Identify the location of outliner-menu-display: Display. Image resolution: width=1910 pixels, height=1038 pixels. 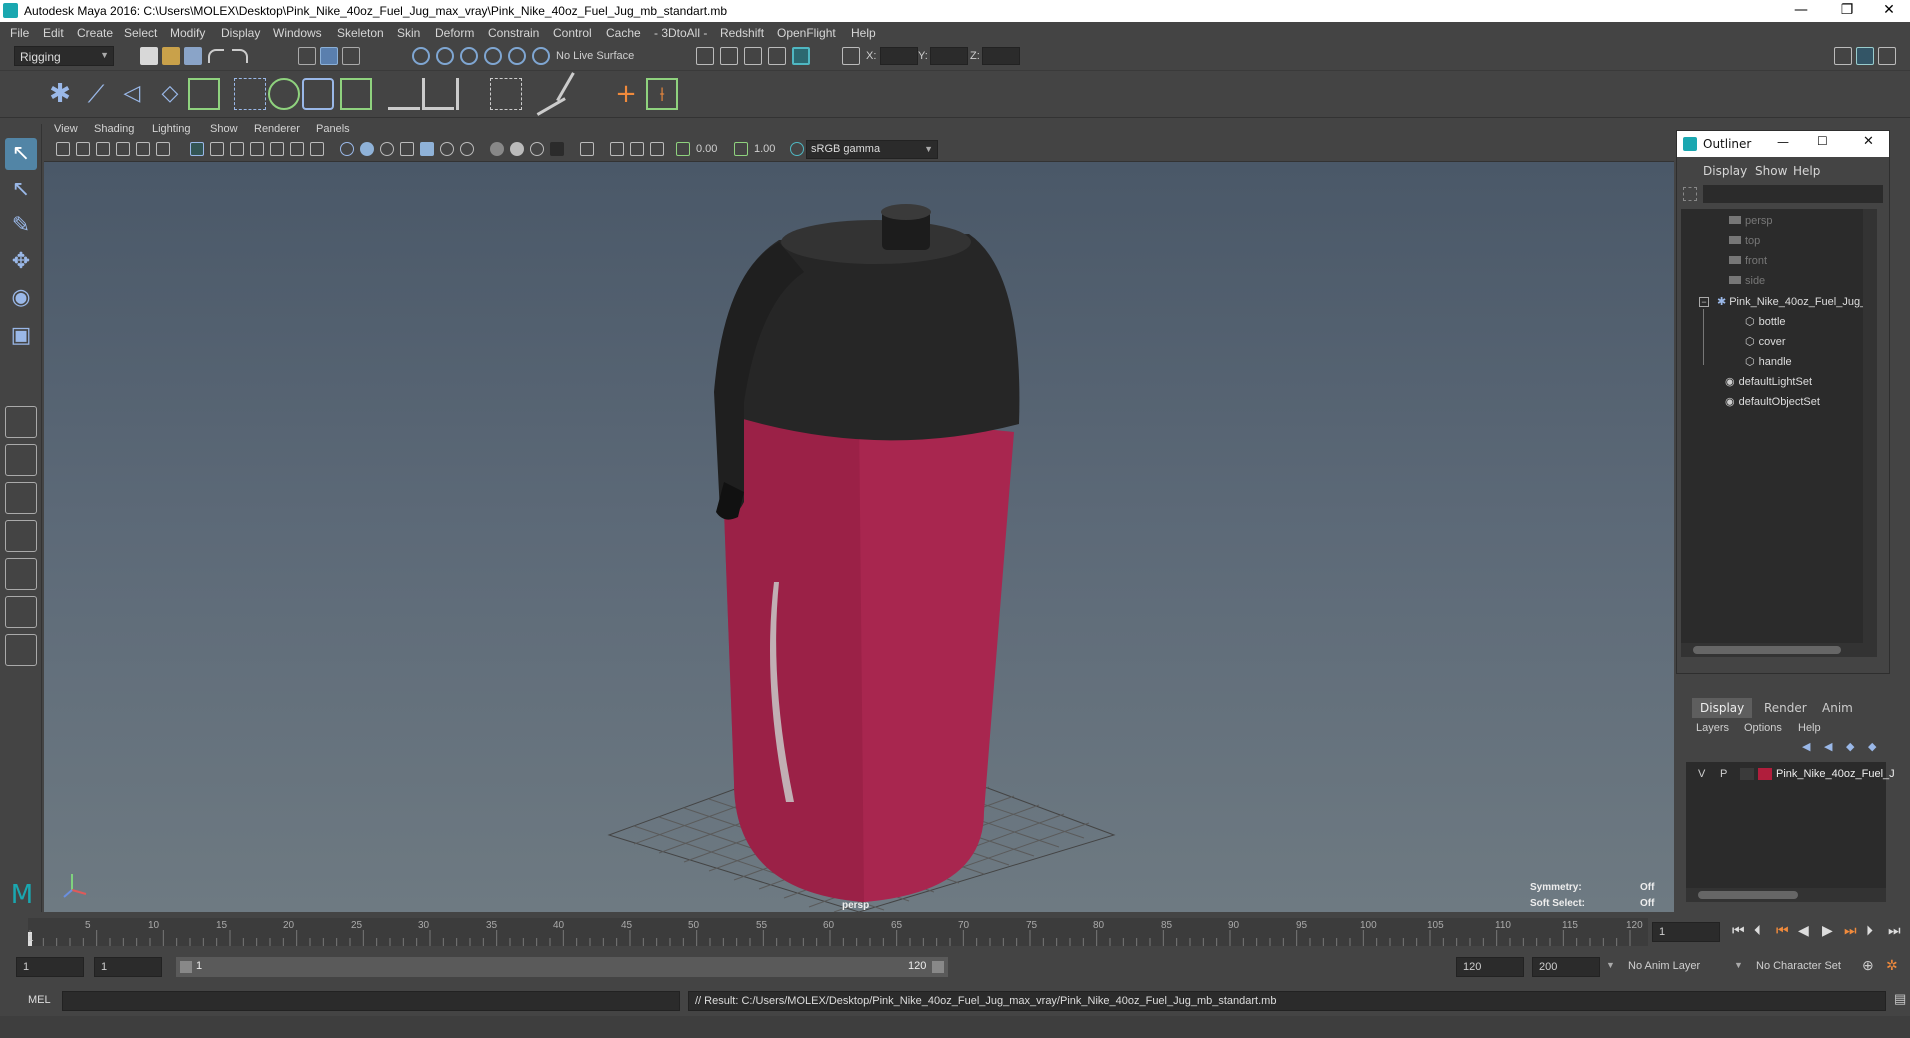
(1725, 171).